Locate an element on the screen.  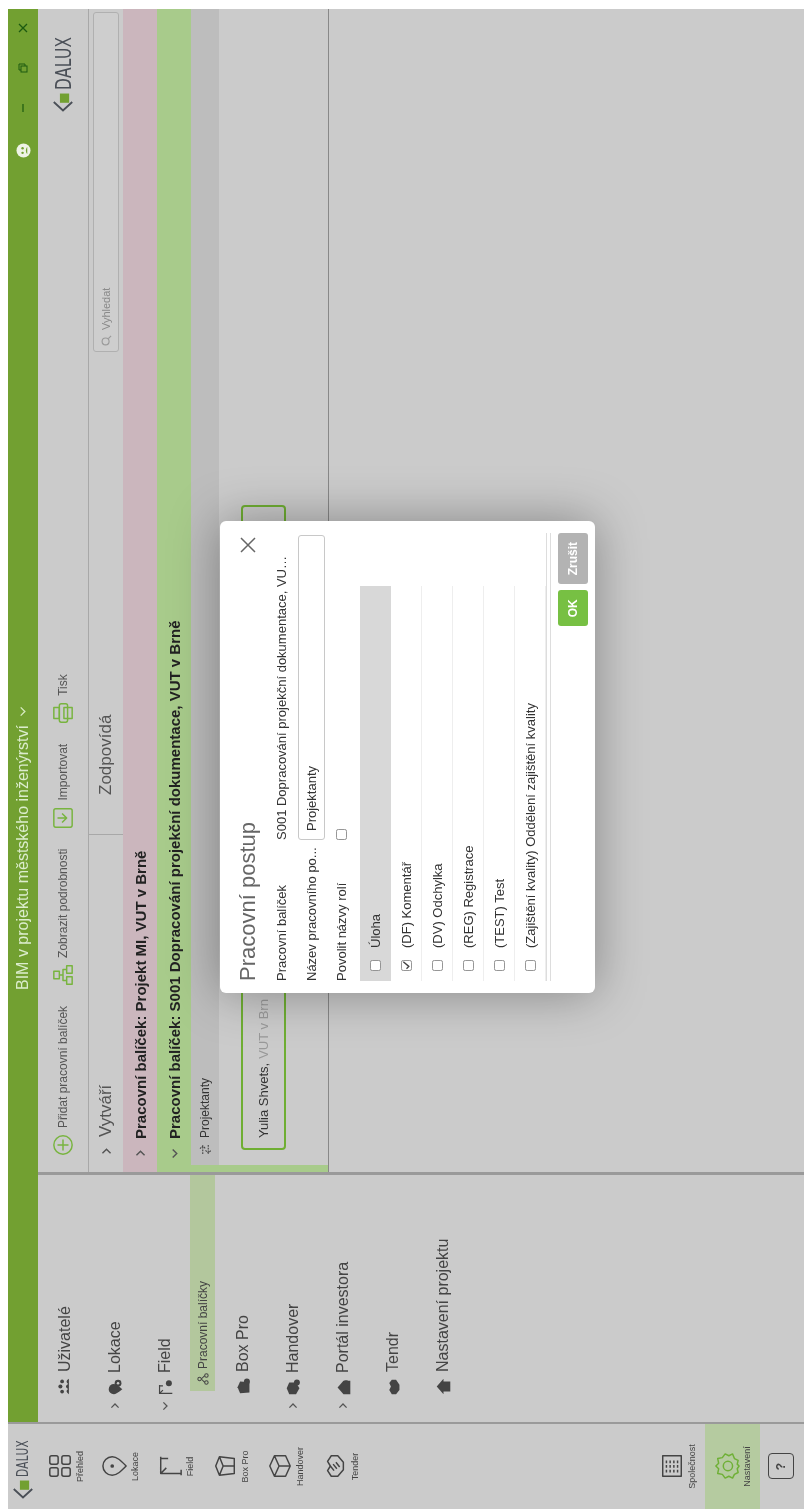
rail-item: Nastavení is located at coordinates (732, 1466).